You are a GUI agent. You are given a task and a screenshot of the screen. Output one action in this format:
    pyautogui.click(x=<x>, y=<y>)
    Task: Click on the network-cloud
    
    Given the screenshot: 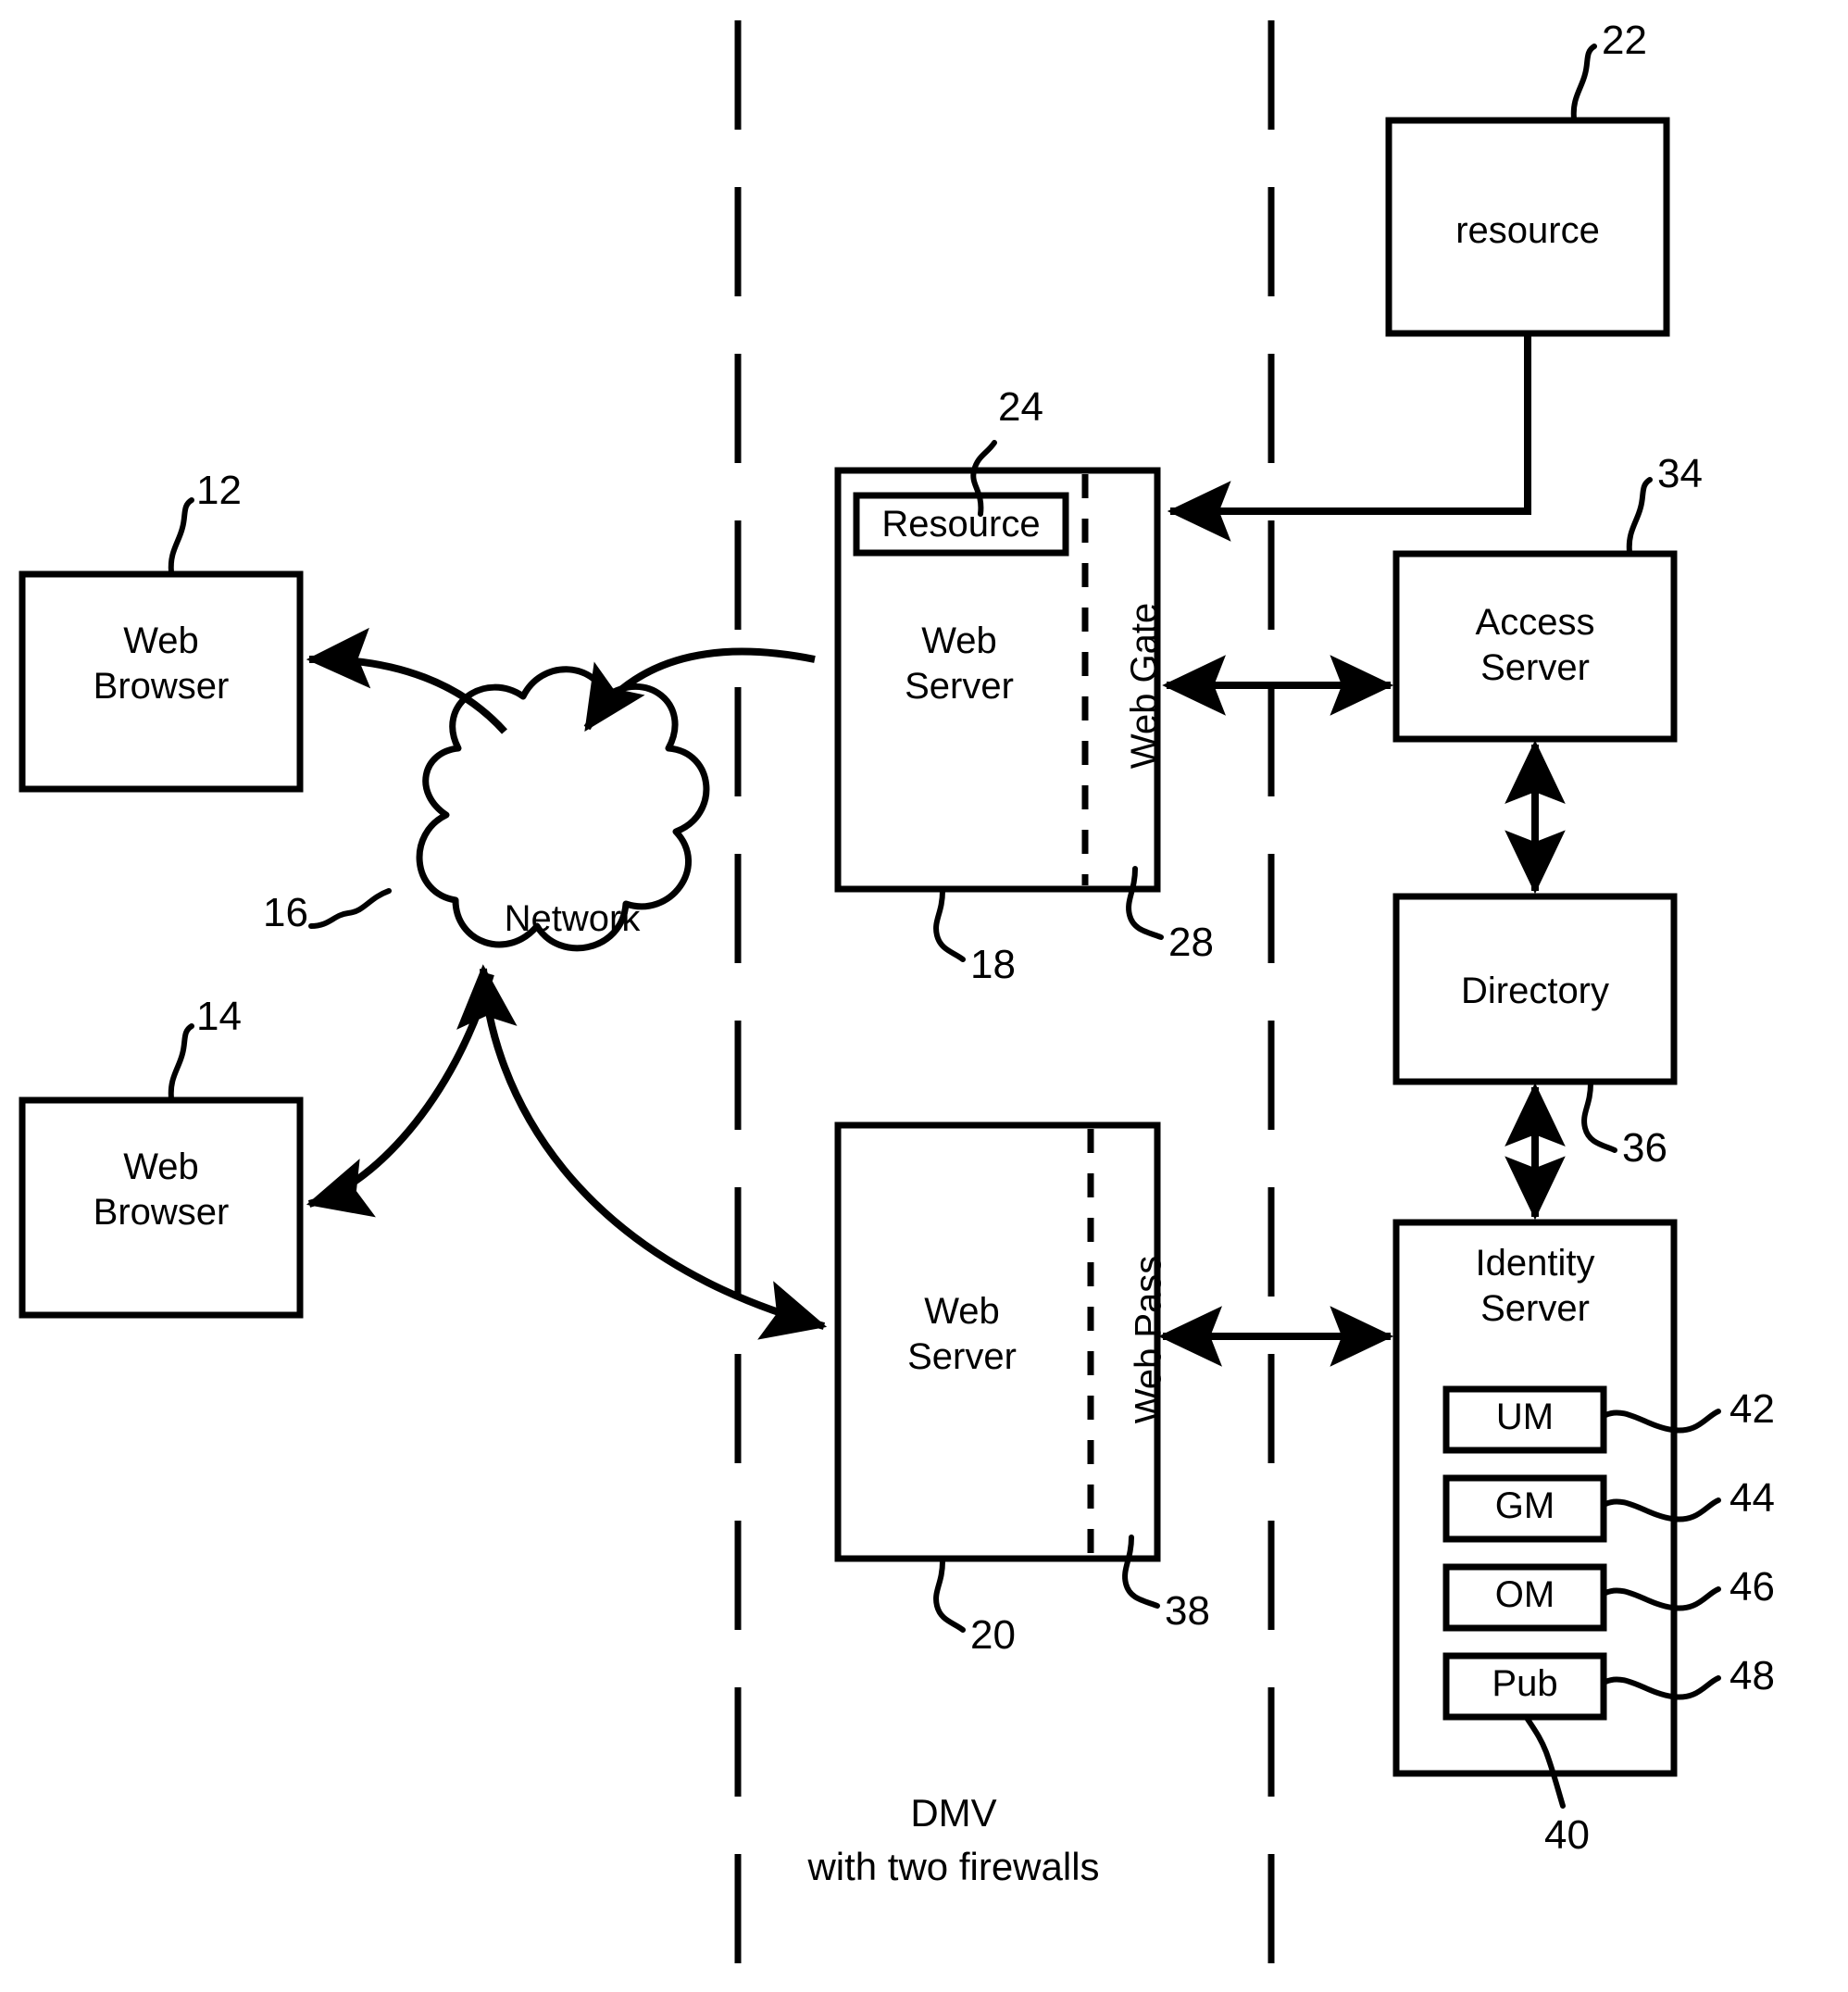 What is the action you would take?
    pyautogui.click(x=563, y=809)
    